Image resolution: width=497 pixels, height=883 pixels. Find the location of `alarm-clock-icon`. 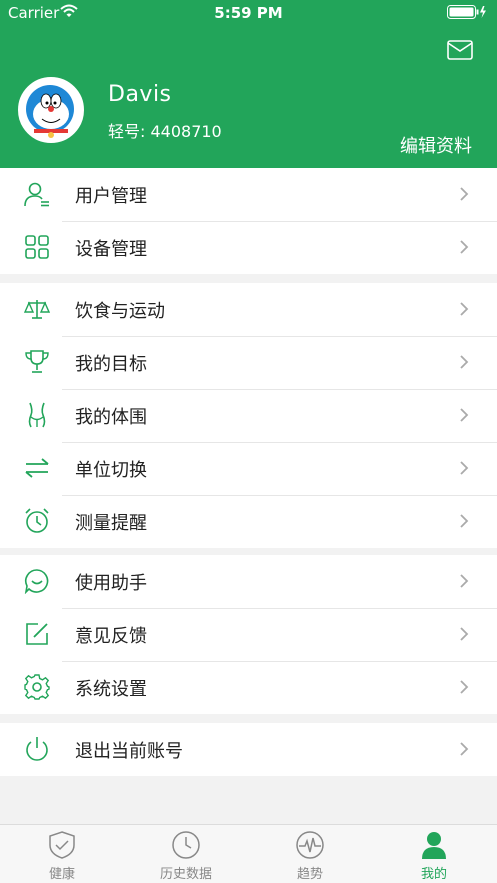

alarm-clock-icon is located at coordinates (37, 520).